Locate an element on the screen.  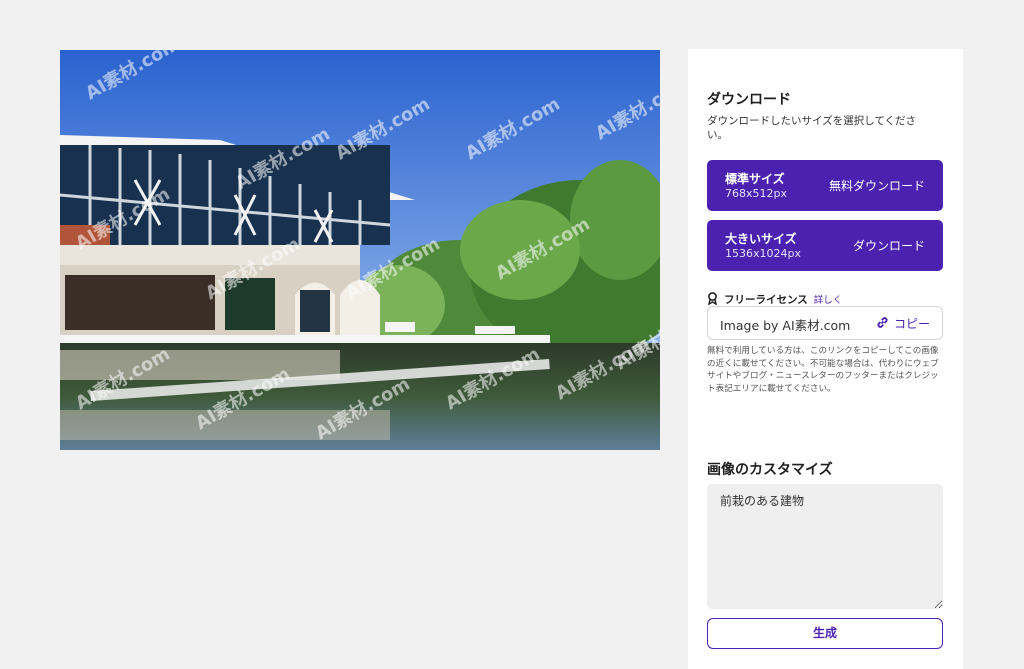
credit-text: Image by AI素材.com is located at coordinates (785, 325).